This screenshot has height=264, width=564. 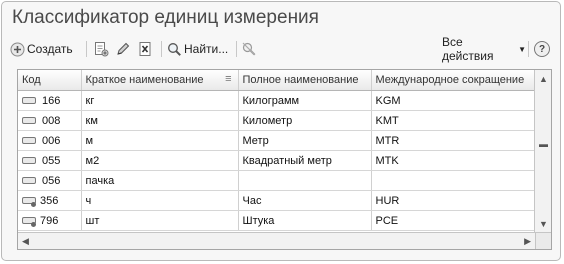 What do you see at coordinates (50, 49) in the screenshot?
I see `create-label: Создать` at bounding box center [50, 49].